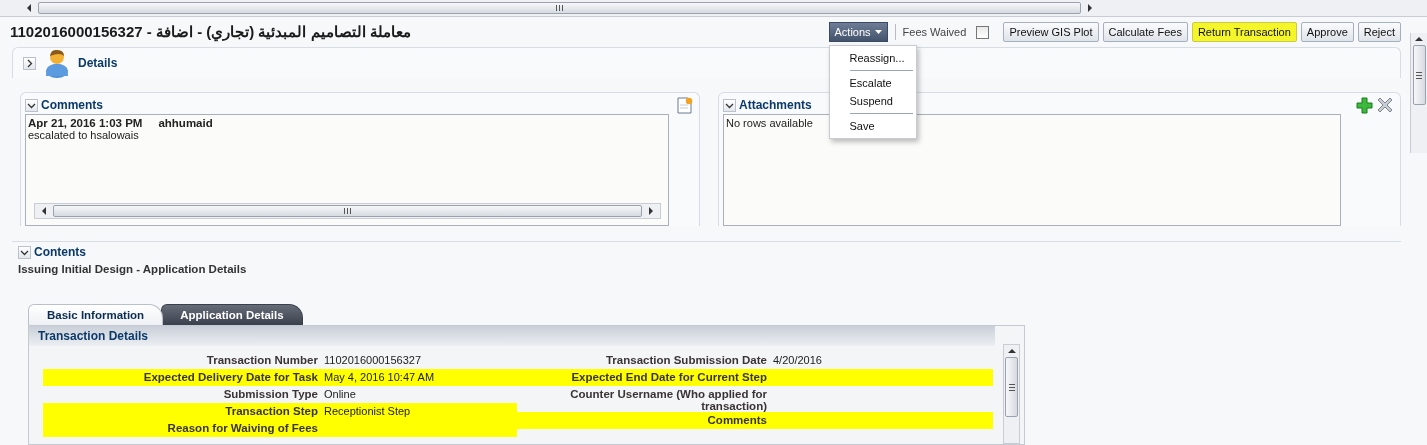  I want to click on person-icon, so click(57, 63).